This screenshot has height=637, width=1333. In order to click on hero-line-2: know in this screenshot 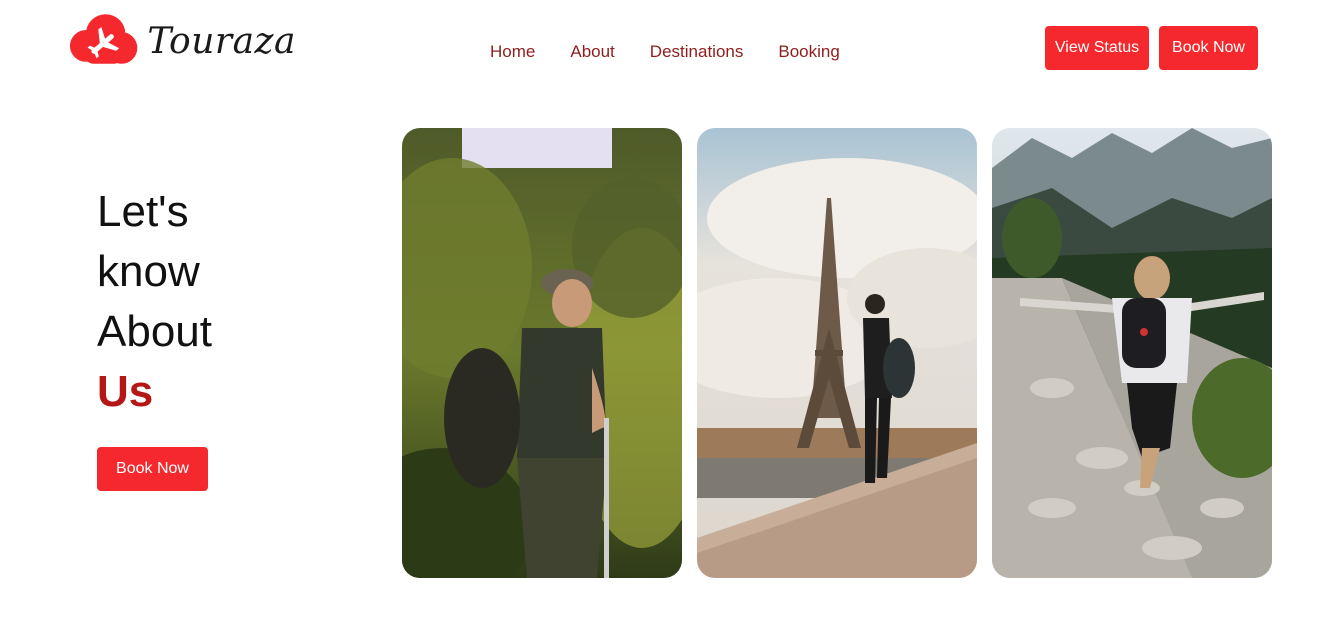, I will do `click(148, 271)`.